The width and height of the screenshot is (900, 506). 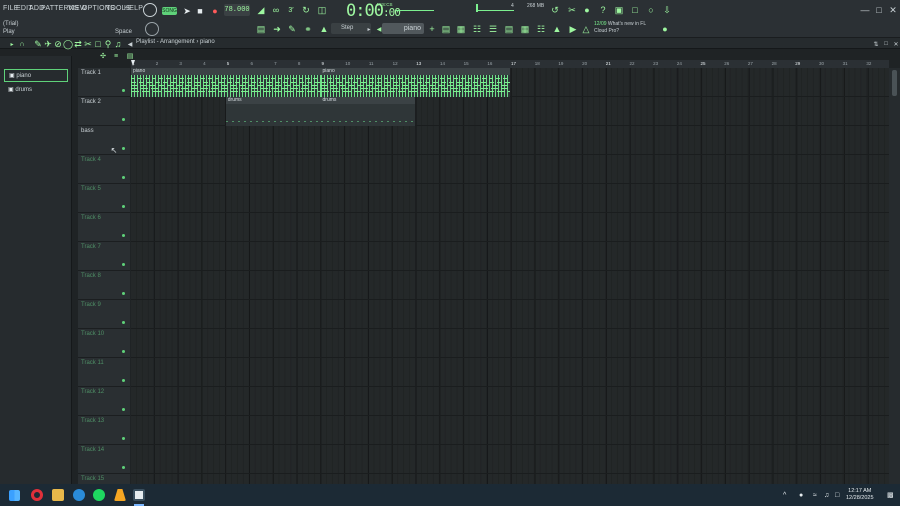 What do you see at coordinates (261, 10) in the screenshot?
I see `metronome-icon: ◢` at bounding box center [261, 10].